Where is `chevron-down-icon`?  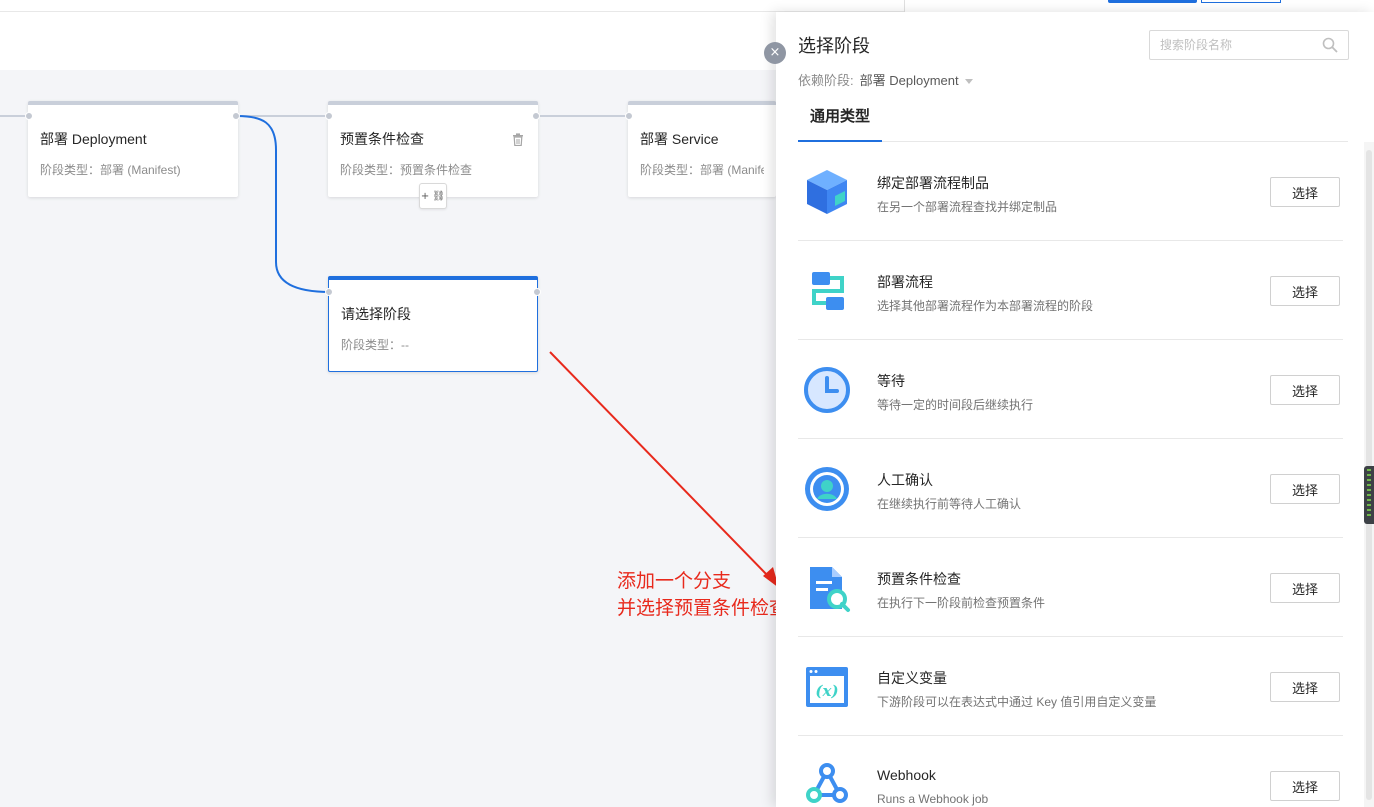 chevron-down-icon is located at coordinates (968, 82).